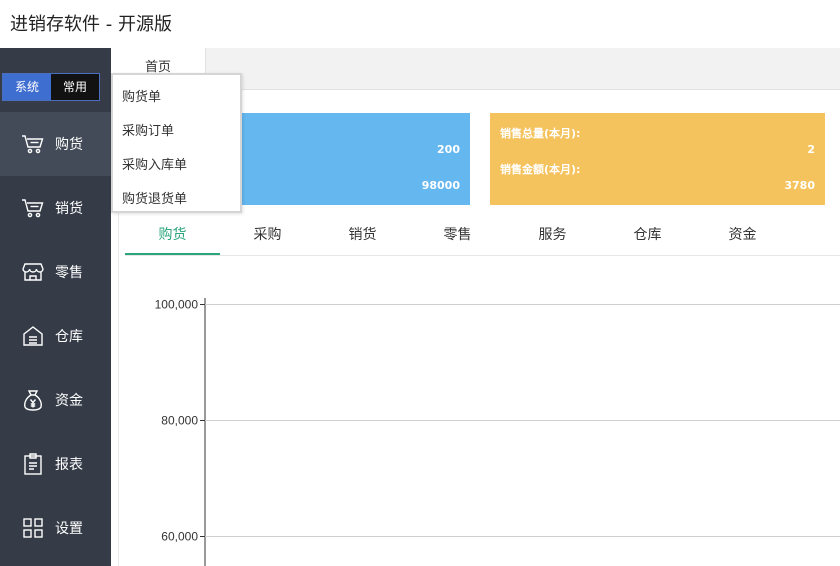  I want to click on sidebar-item-label: 销货, so click(69, 209).